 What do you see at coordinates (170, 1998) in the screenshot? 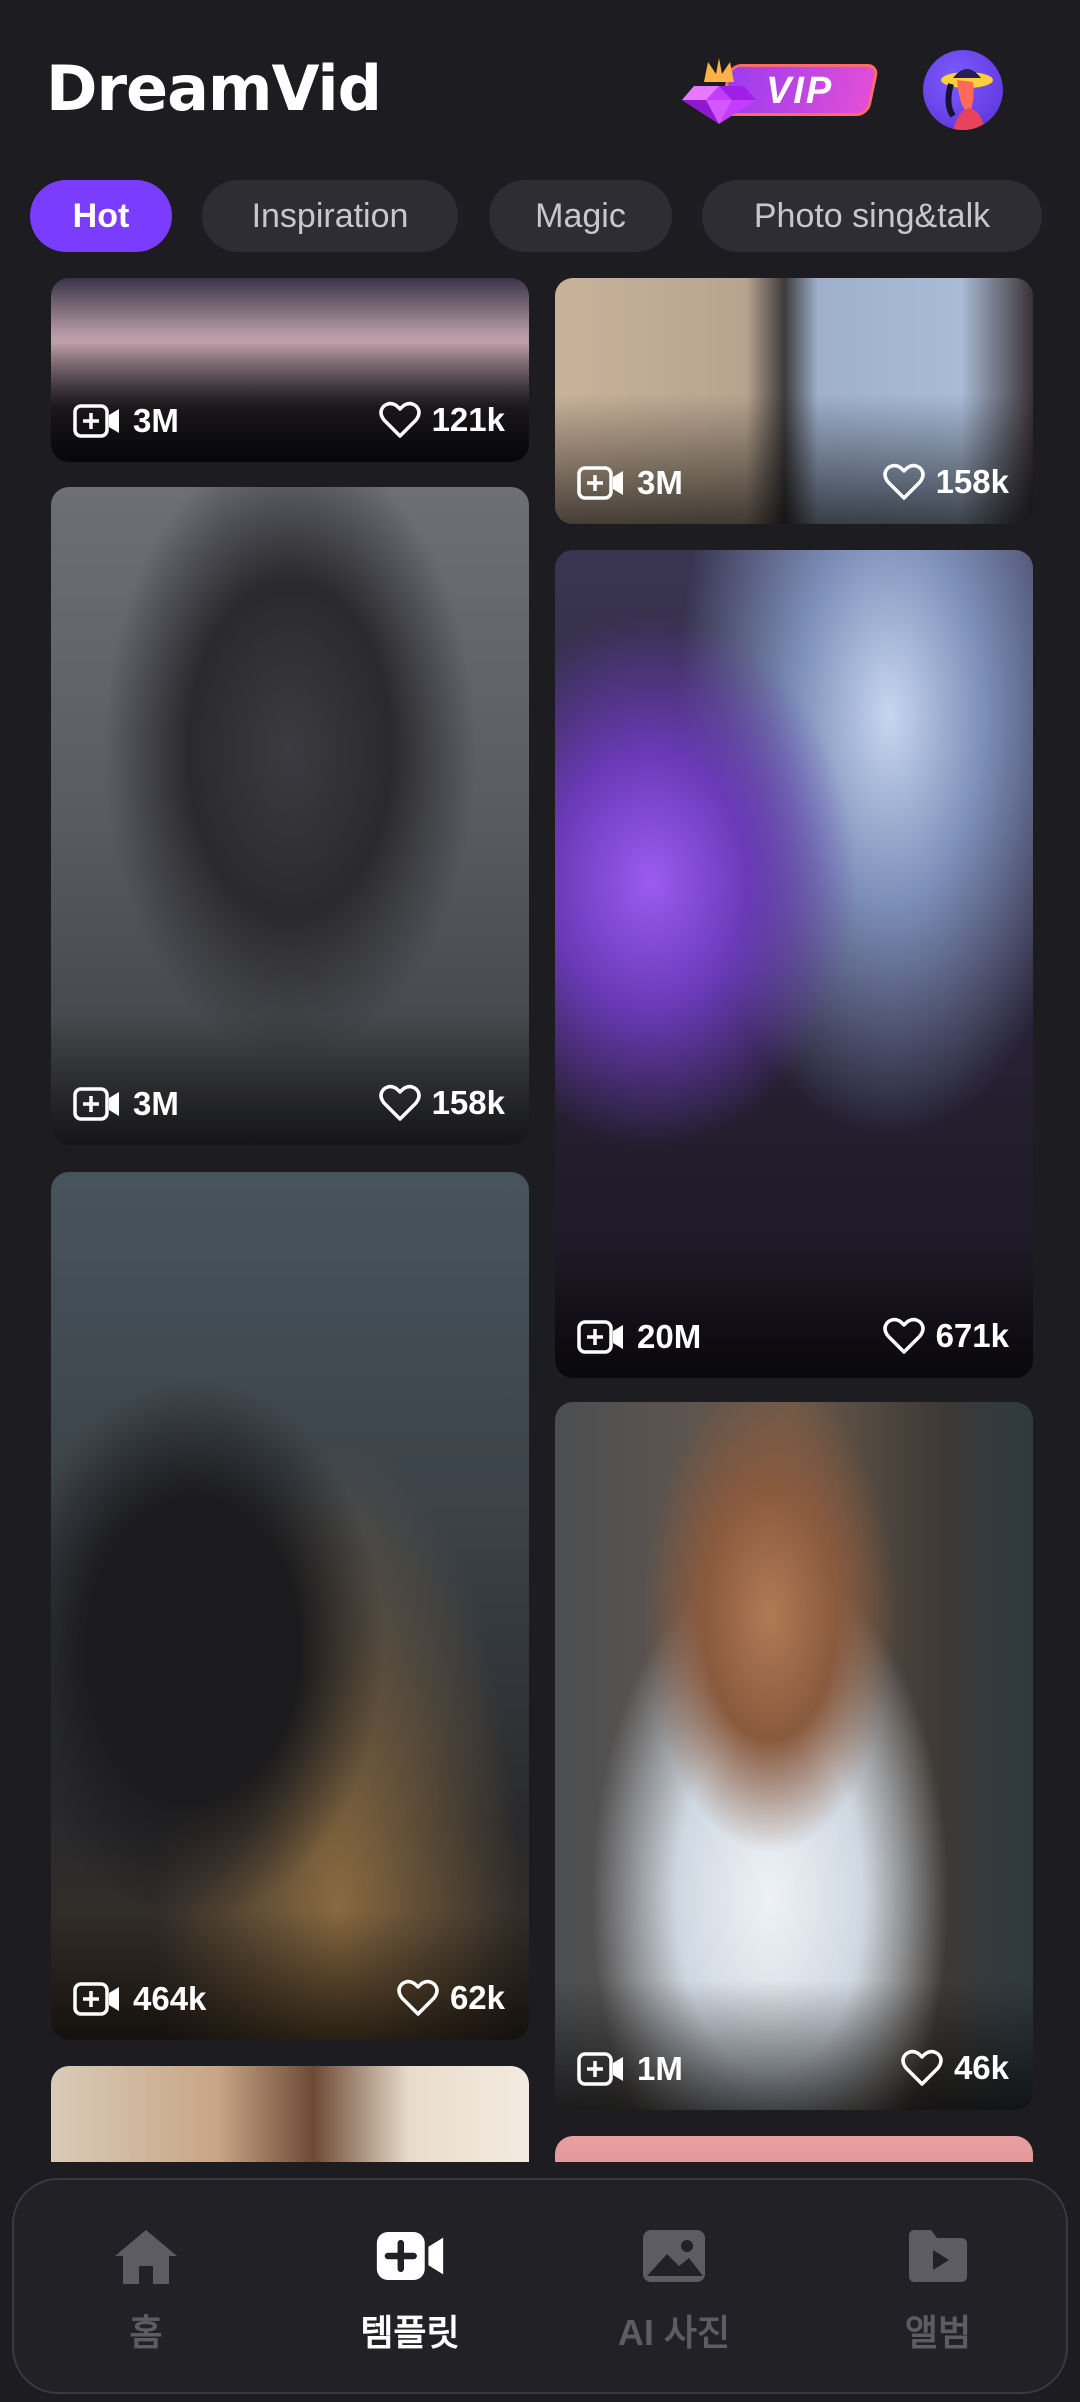
I see `use-count: 464k` at bounding box center [170, 1998].